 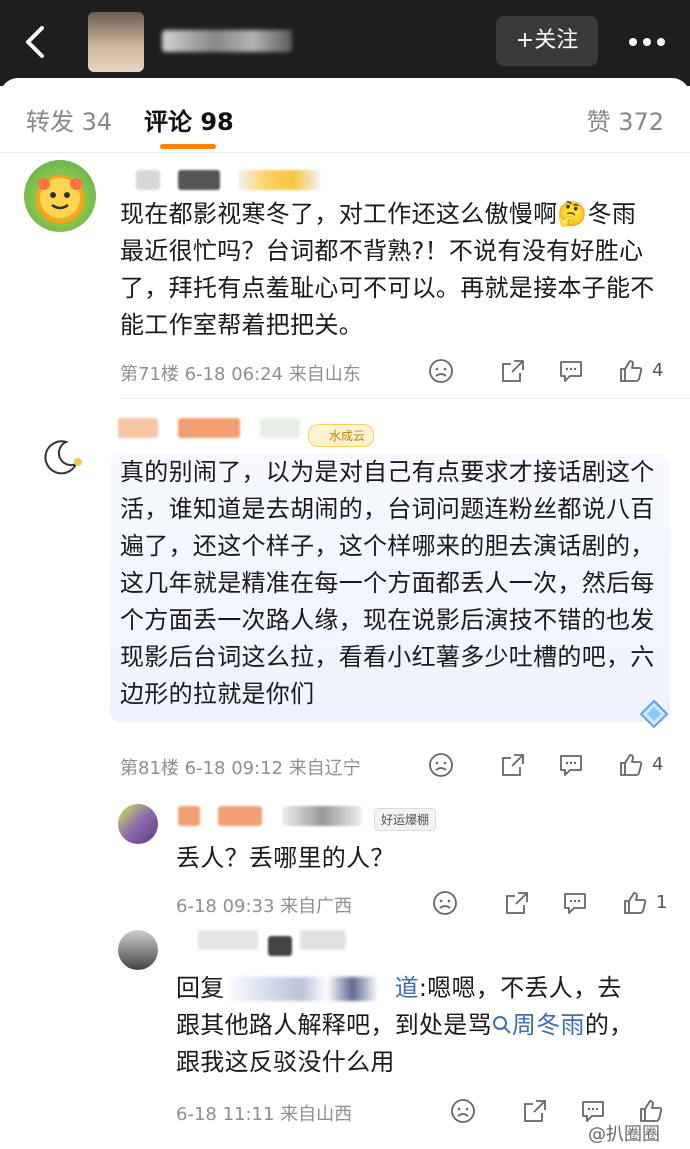 What do you see at coordinates (407, 988) in the screenshot?
I see `reply-target-tail: 道` at bounding box center [407, 988].